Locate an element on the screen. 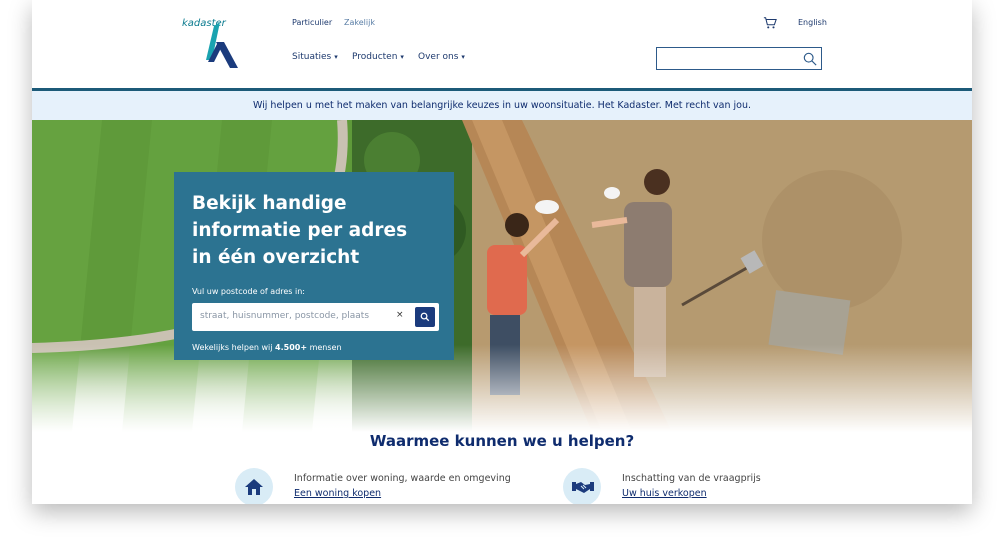 The width and height of the screenshot is (1000, 545). help-title: Waarmee kunnen we u helpen? is located at coordinates (502, 441).